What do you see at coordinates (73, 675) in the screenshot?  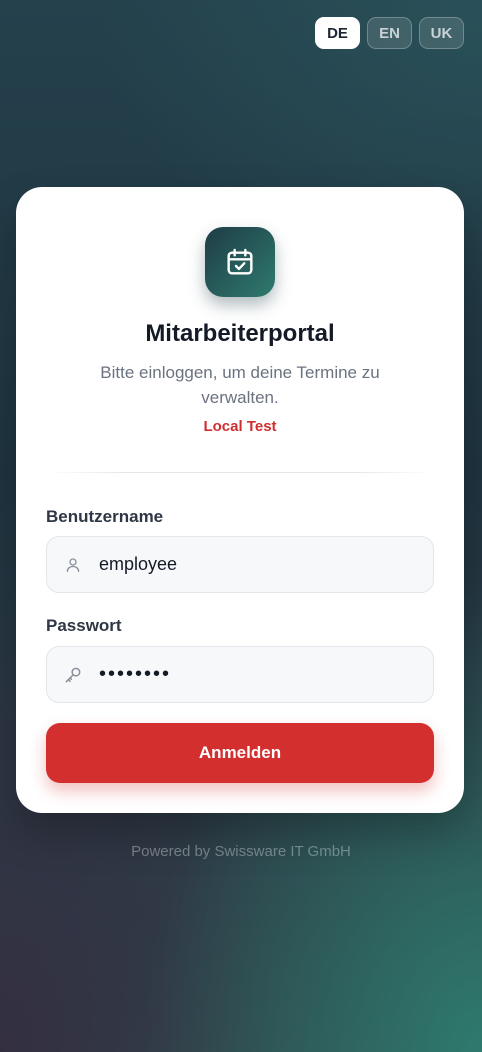 I see `key-icon` at bounding box center [73, 675].